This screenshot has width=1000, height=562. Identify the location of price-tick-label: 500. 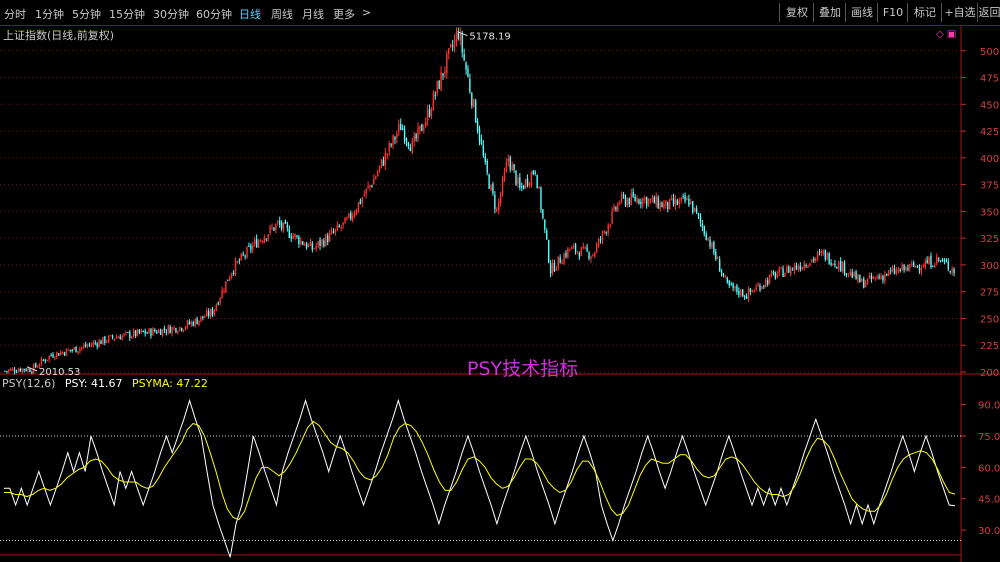
(989, 52).